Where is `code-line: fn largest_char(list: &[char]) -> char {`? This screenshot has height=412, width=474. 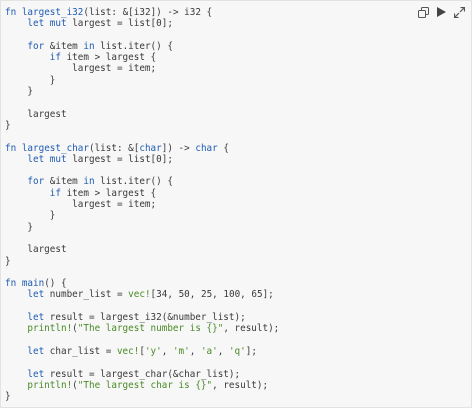 code-line: fn largest_char(list: &[char]) -> char { is located at coordinates (142, 148).